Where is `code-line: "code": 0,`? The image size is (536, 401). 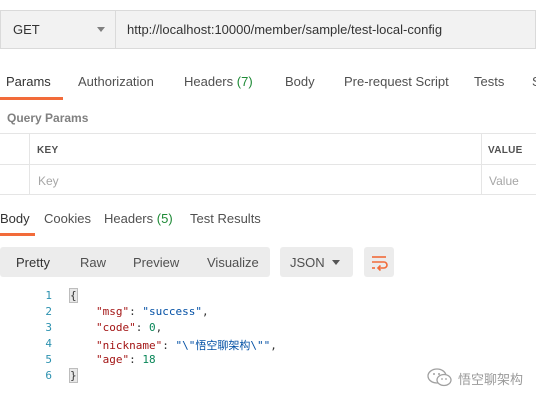
code-line: "code": 0, is located at coordinates (129, 327).